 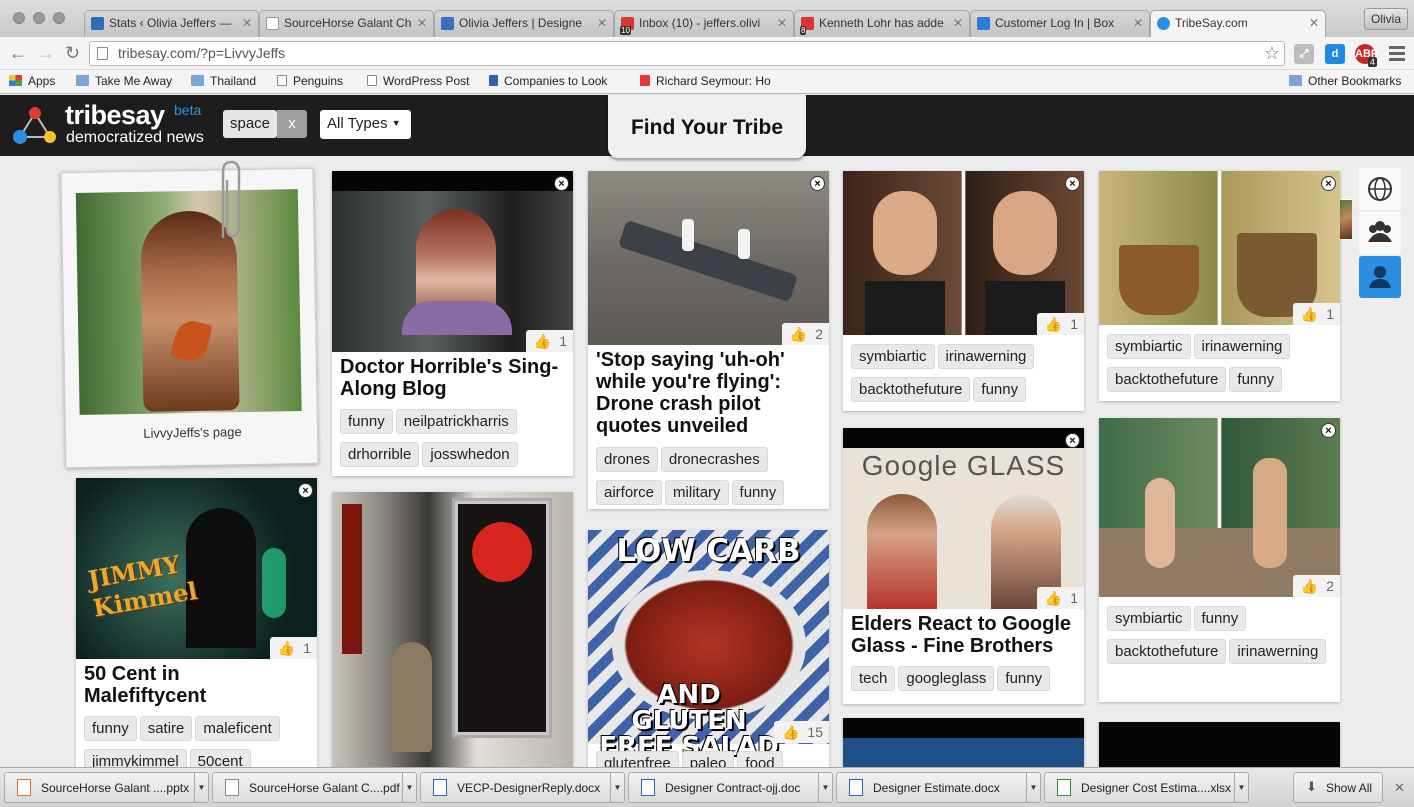 What do you see at coordinates (1380, 277) in the screenshot?
I see `personal-view-button` at bounding box center [1380, 277].